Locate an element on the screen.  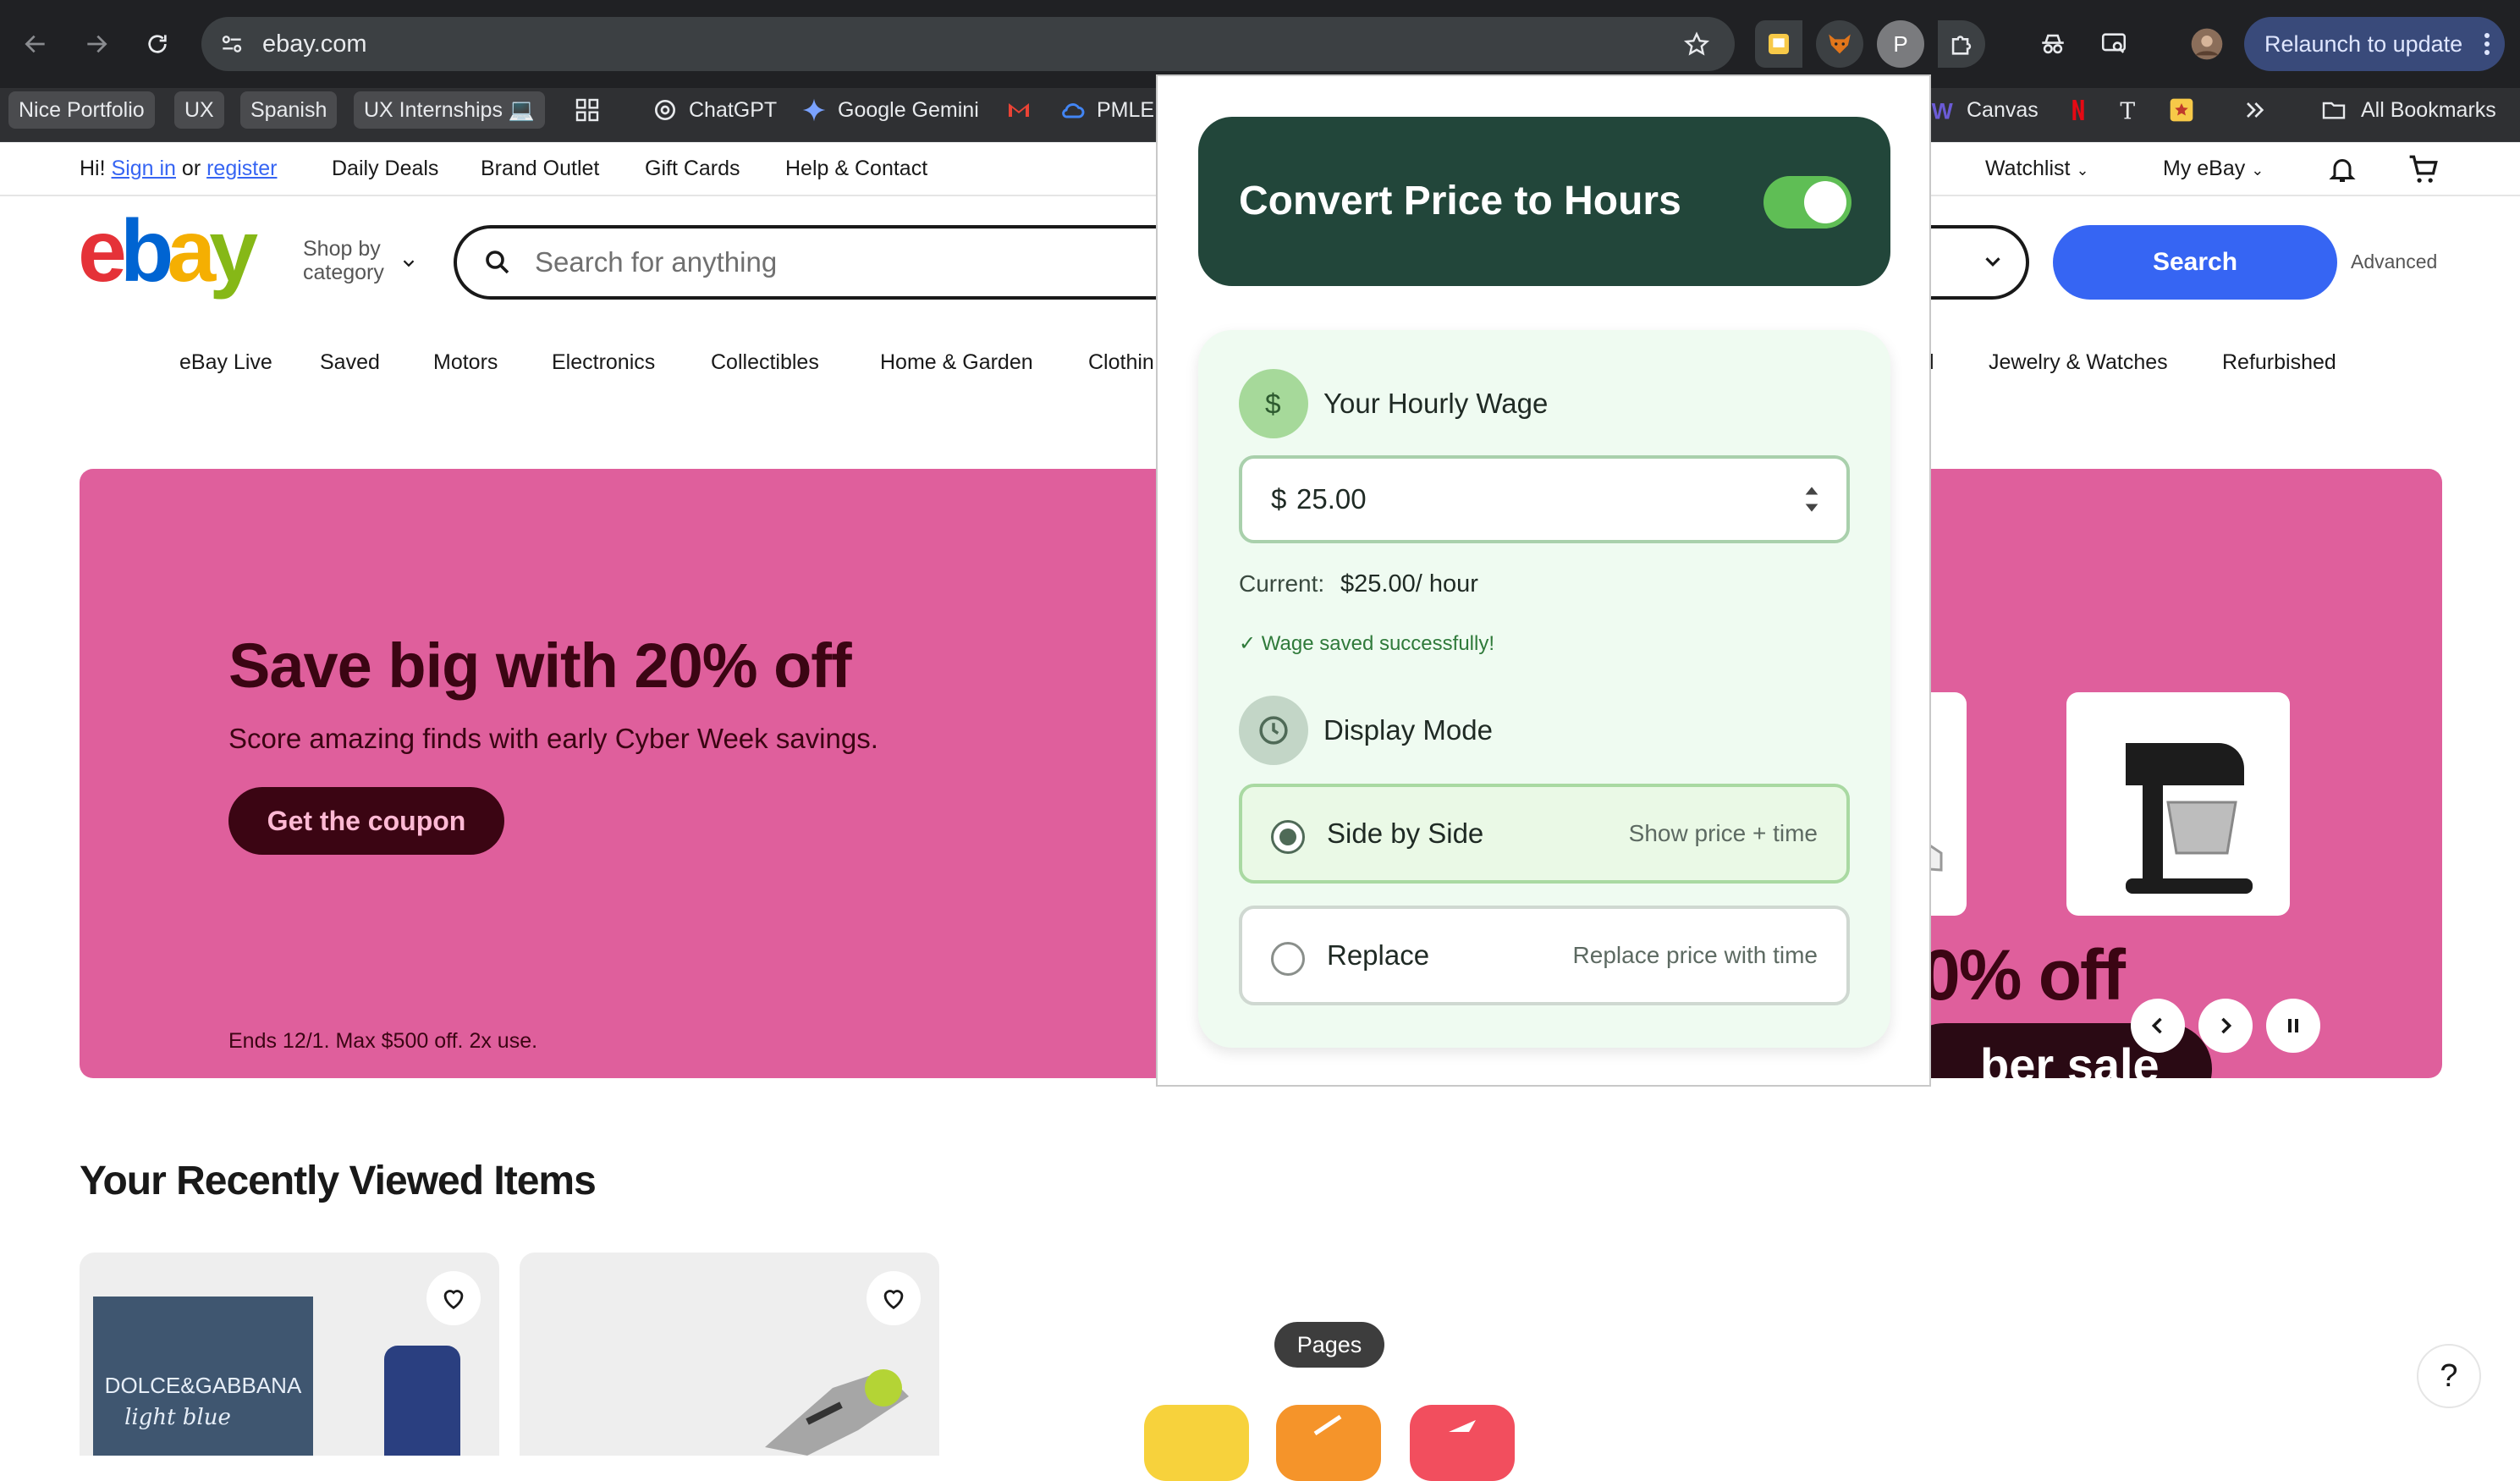
gemini-icon is located at coordinates (814, 110).